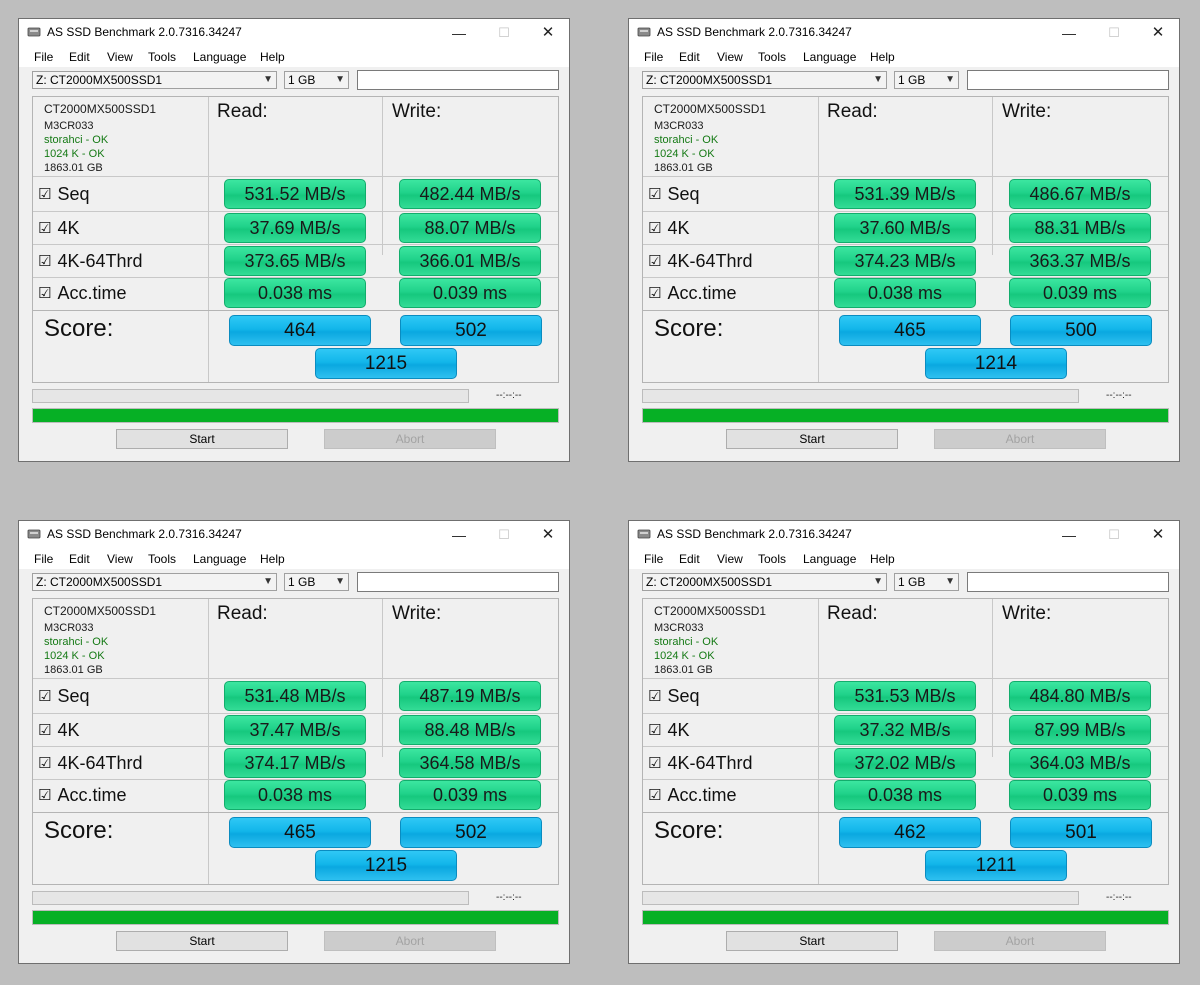 This screenshot has height=985, width=1200. Describe the element at coordinates (1080, 293) in the screenshot. I see `acc-time-write-result: 0.039 ms` at that location.